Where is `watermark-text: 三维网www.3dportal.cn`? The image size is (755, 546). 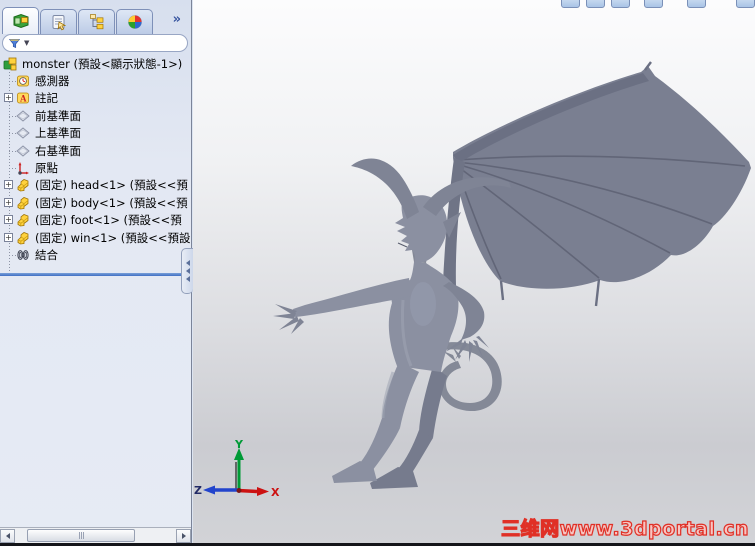 watermark-text: 三维网www.3dportal.cn is located at coordinates (624, 528).